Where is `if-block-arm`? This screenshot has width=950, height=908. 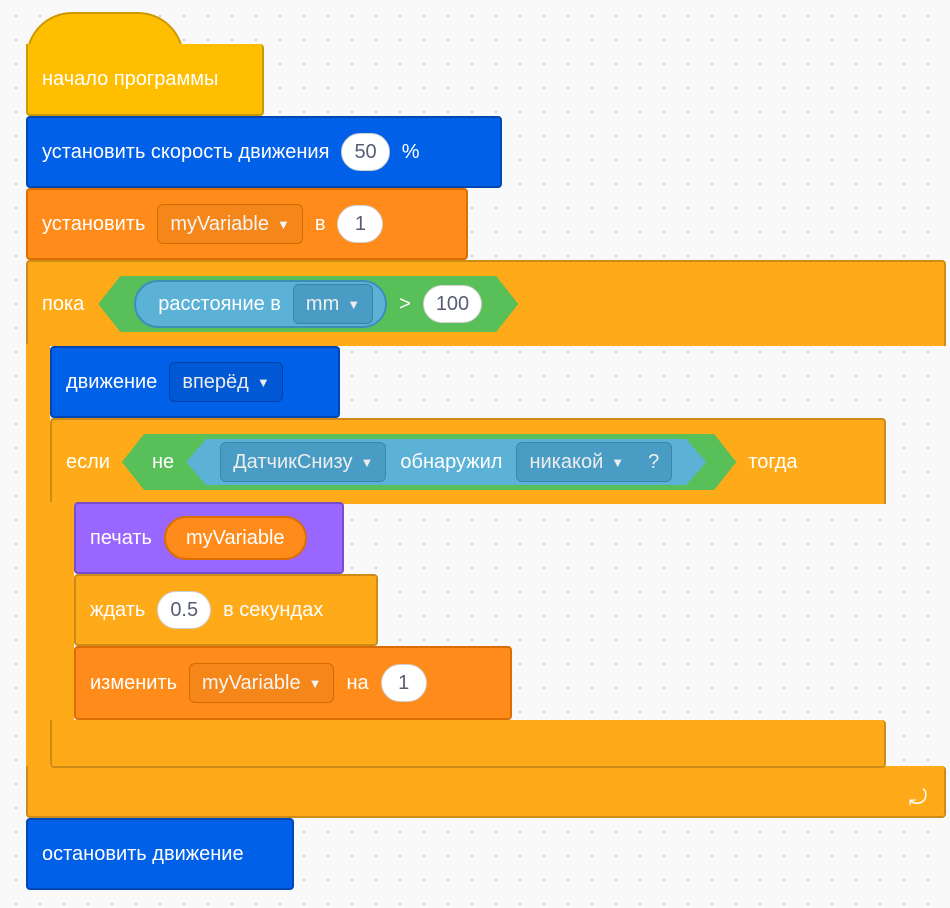
if-block-arm is located at coordinates (62, 612).